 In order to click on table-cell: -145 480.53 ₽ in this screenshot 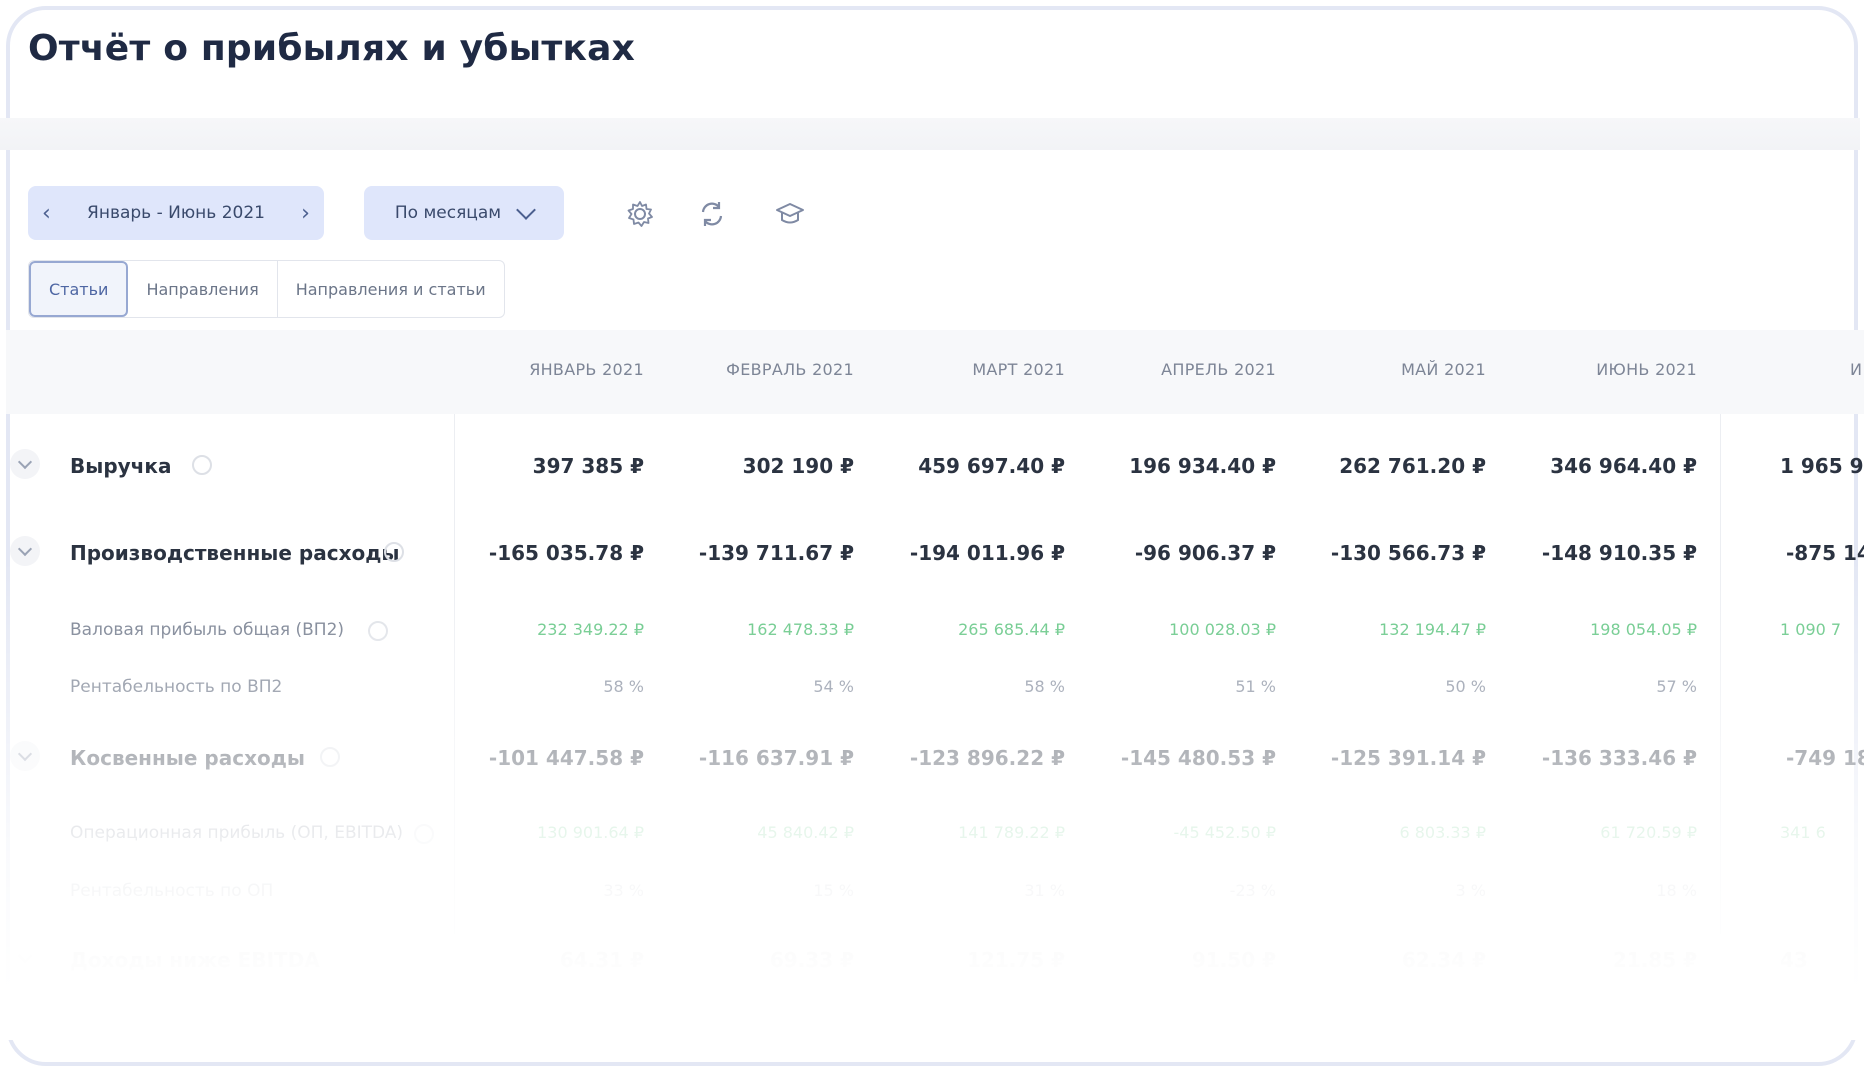, I will do `click(1198, 758)`.